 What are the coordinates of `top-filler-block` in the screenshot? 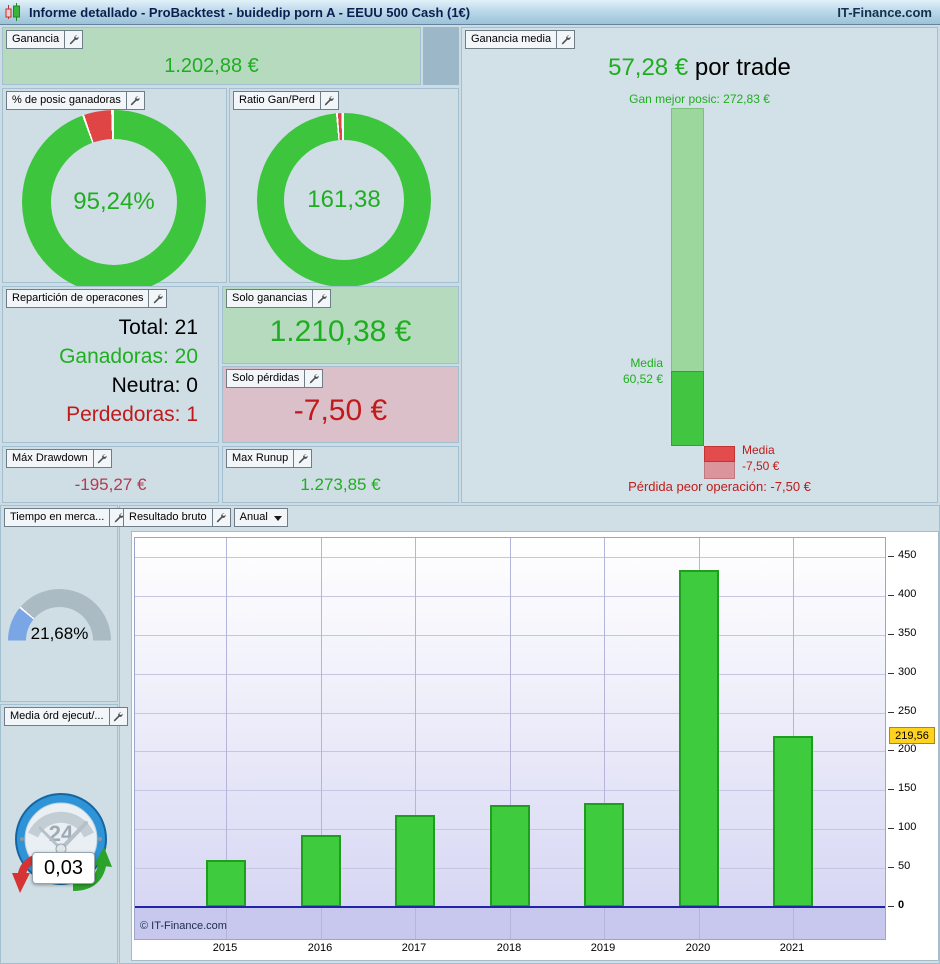 It's located at (441, 56).